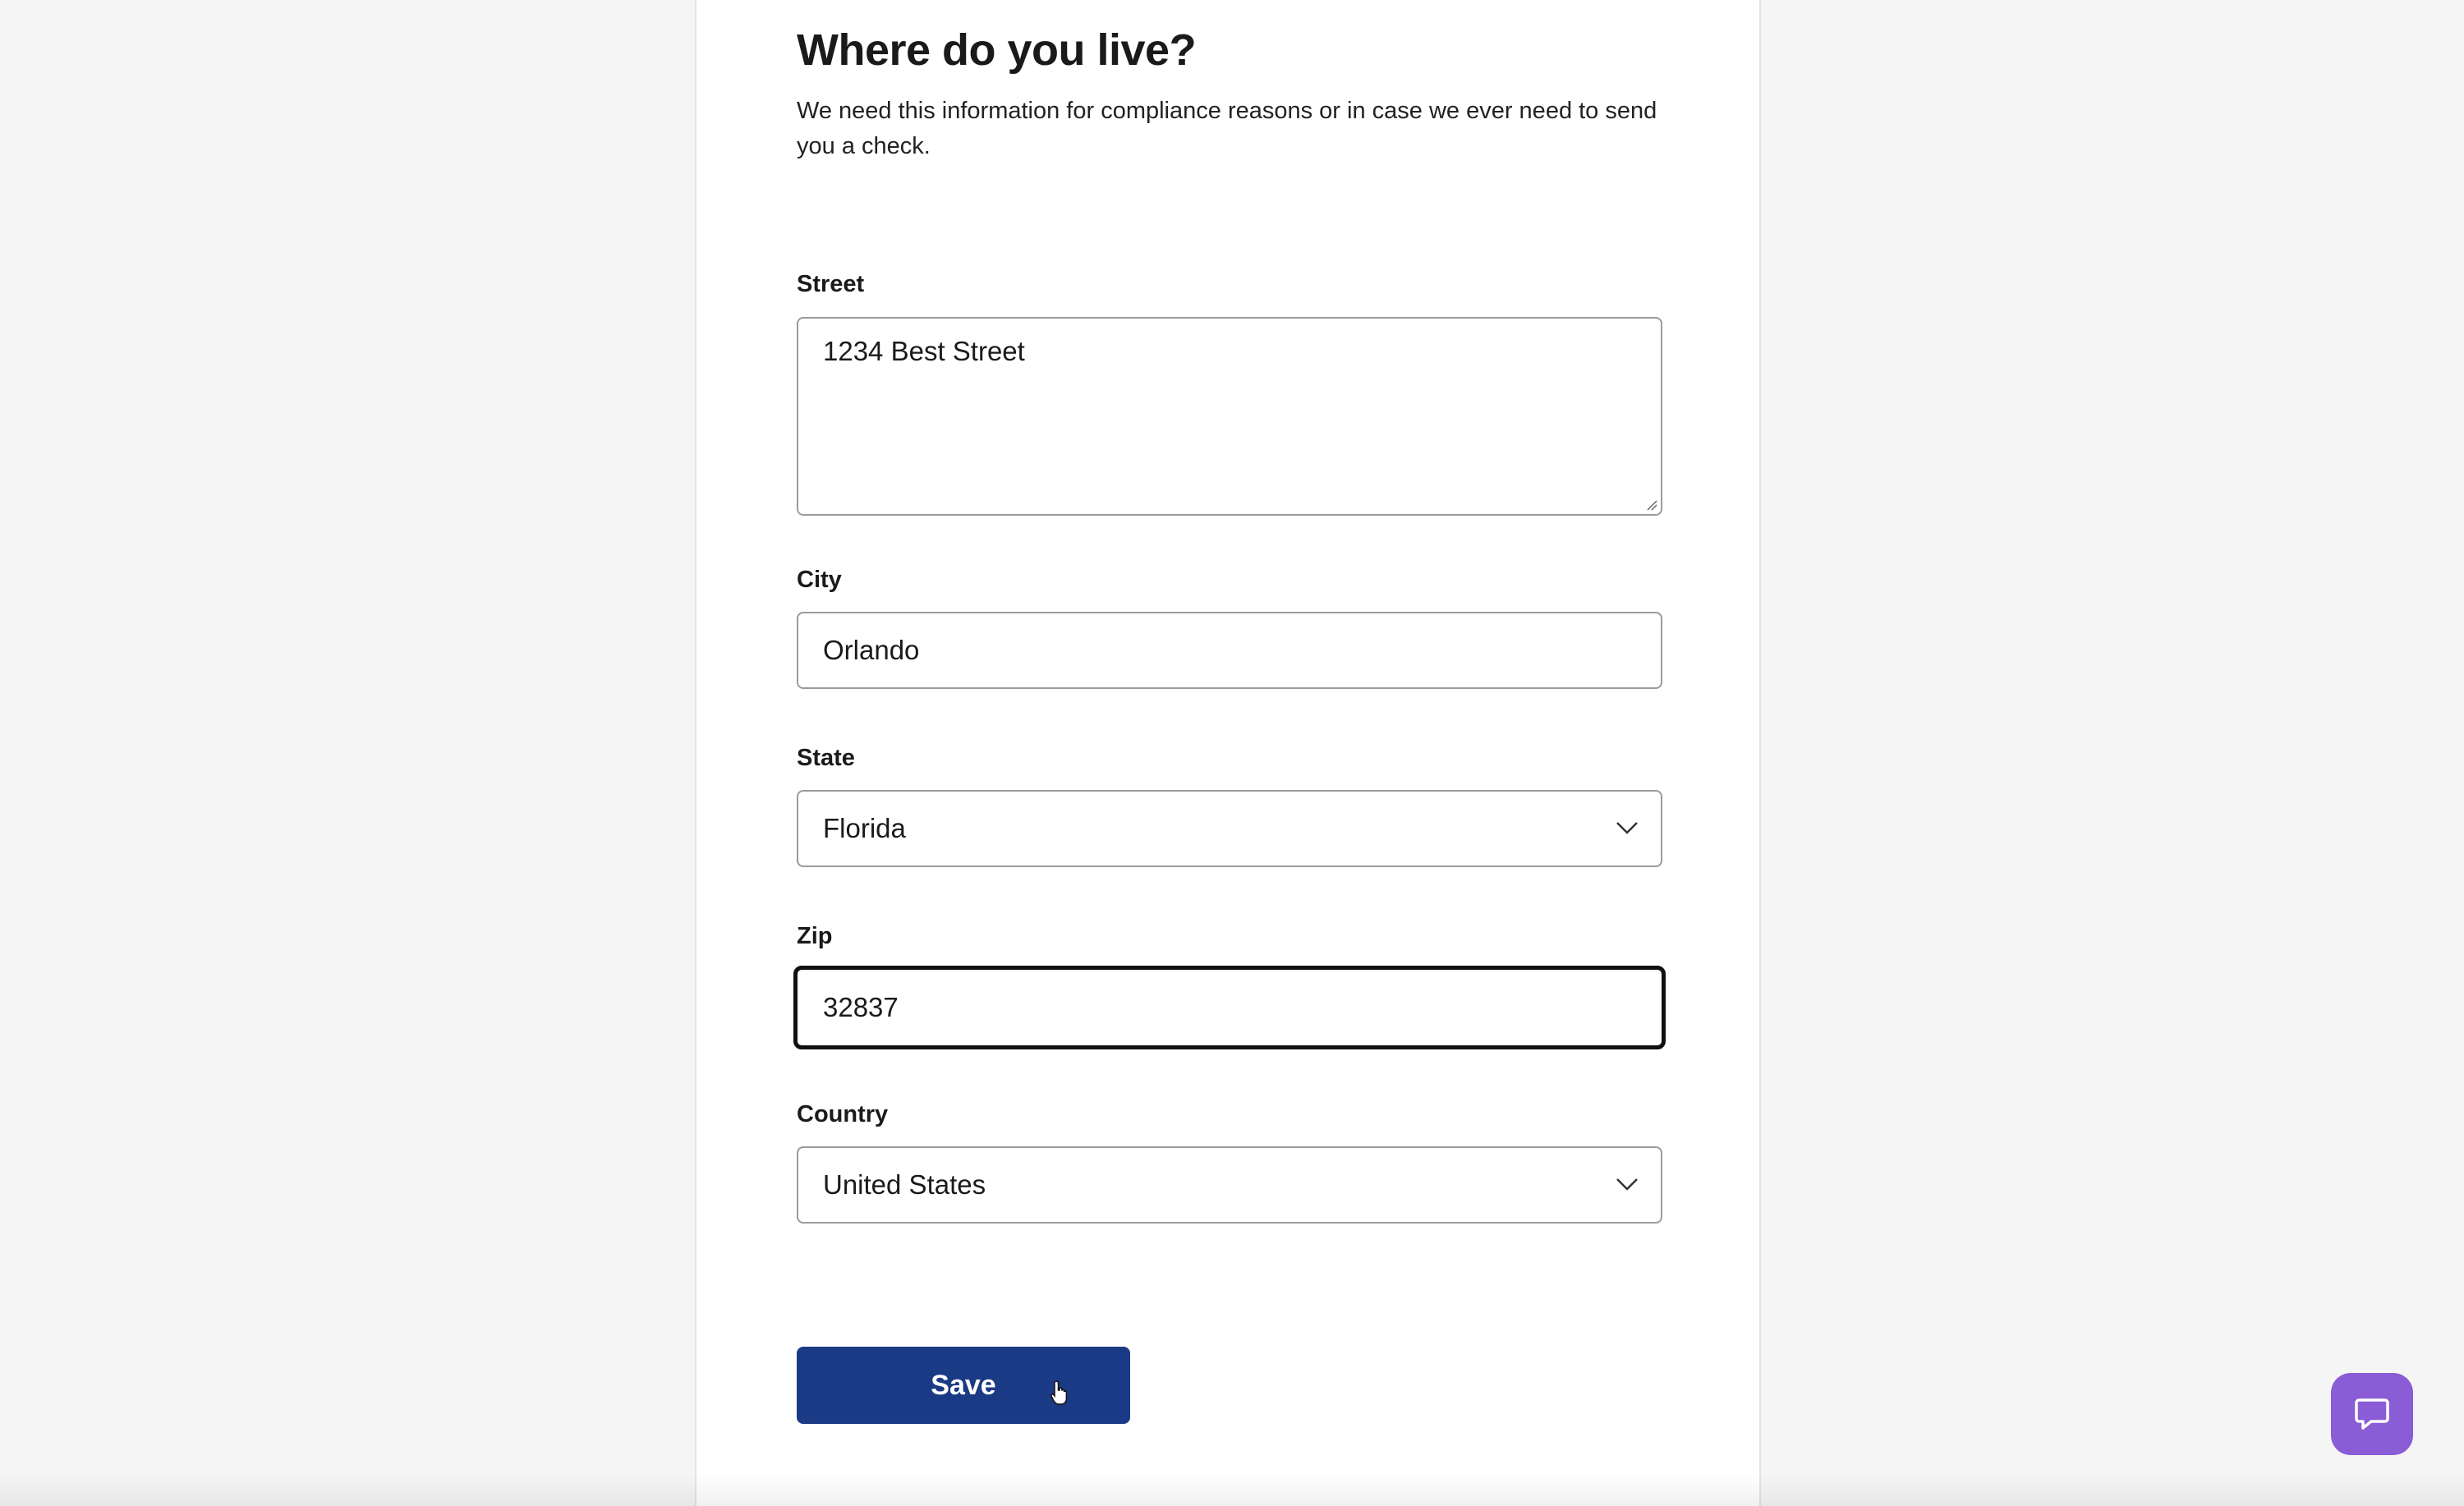  Describe the element at coordinates (826, 758) in the screenshot. I see `state-label: State` at that location.